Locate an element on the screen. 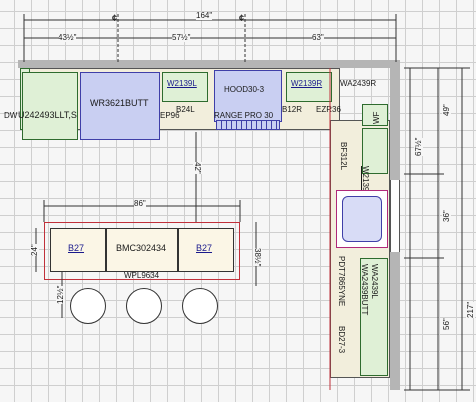  dim-right-d: 56" is located at coordinates (446, 324).